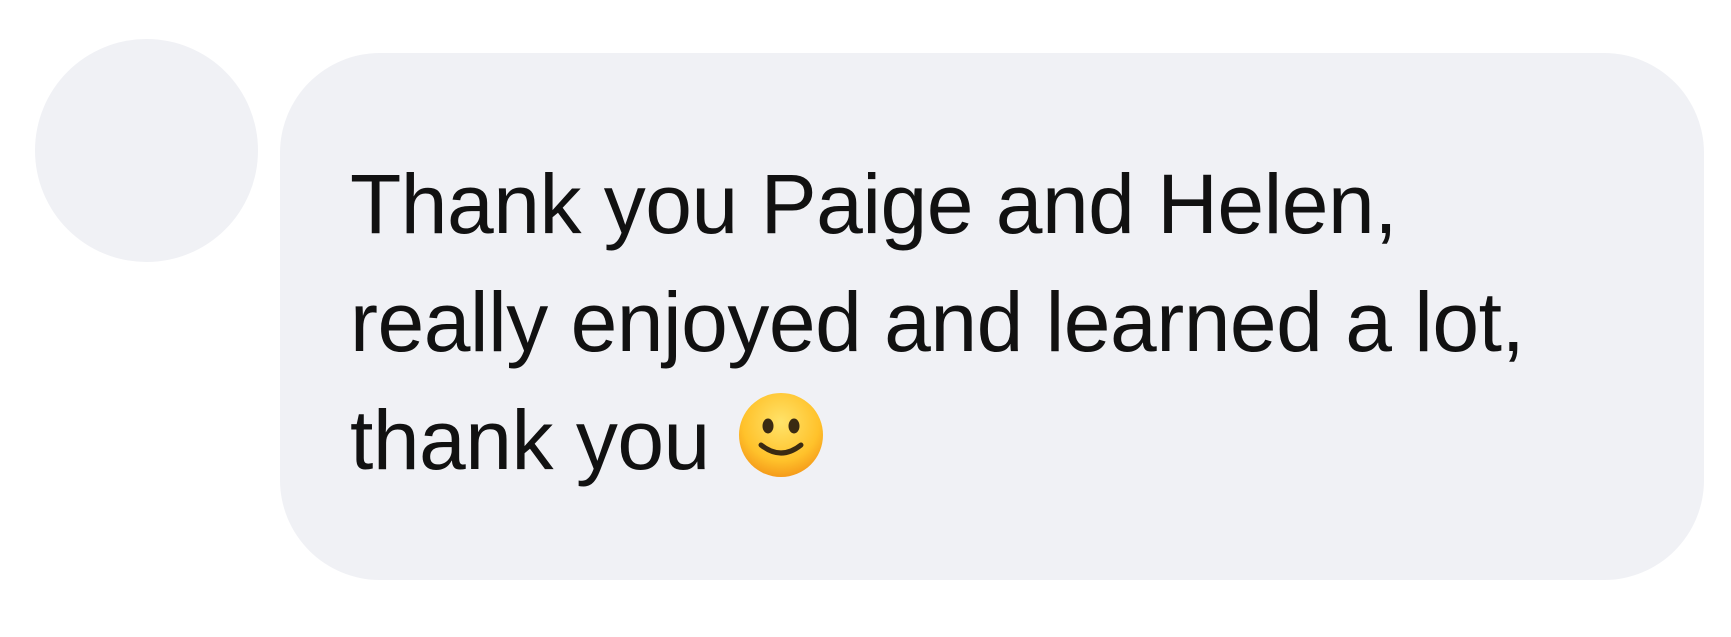 The height and width of the screenshot is (637, 1731). Describe the element at coordinates (781, 450) in the screenshot. I see `slightly-smiling-face-icon` at that location.